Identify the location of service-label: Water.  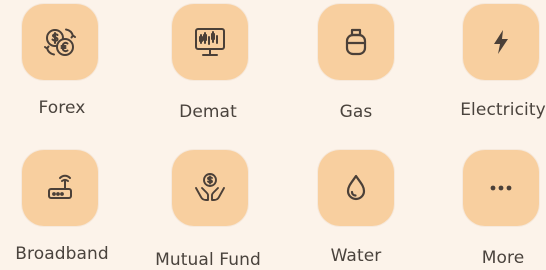
(356, 256).